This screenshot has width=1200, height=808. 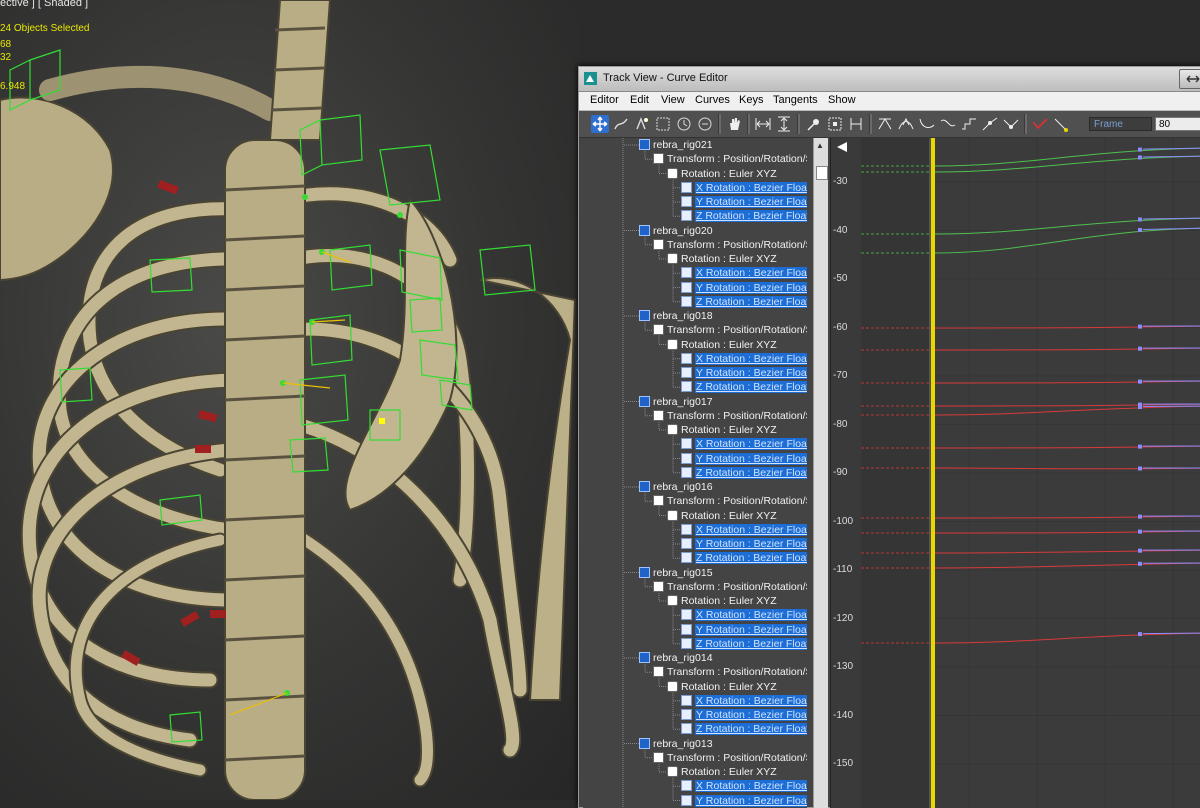 I want to click on show-tangents-button, so click(x=1040, y=124).